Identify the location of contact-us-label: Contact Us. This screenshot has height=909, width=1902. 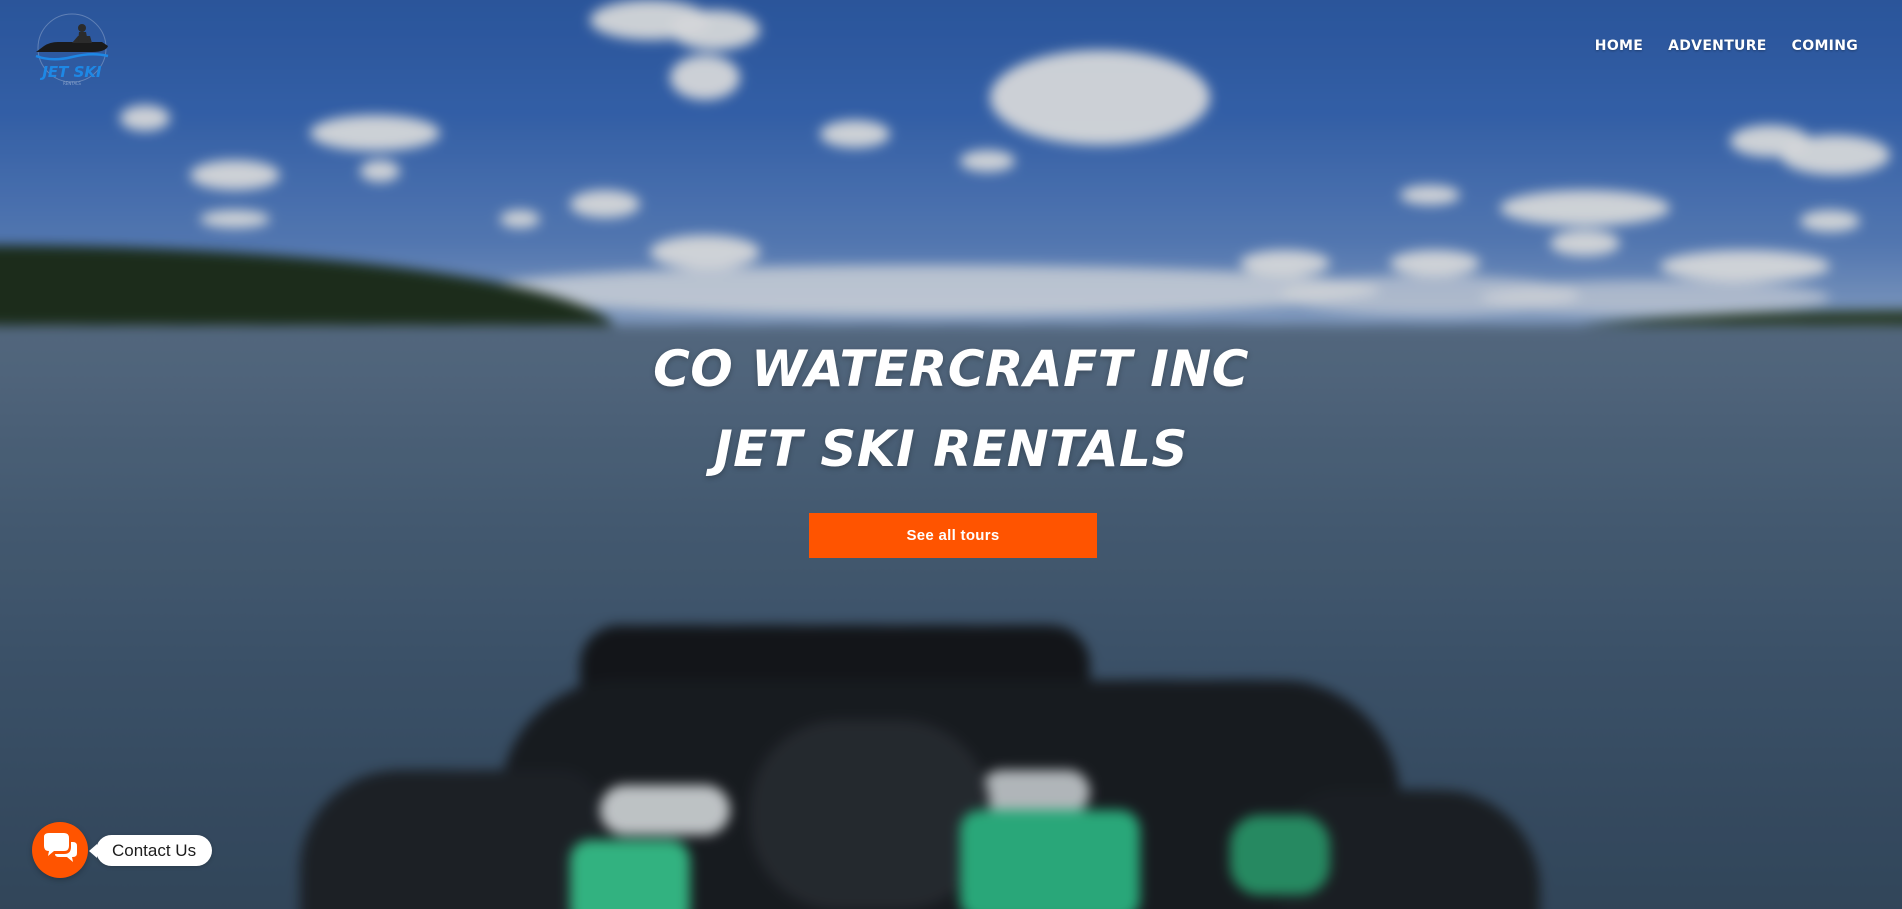
(150, 850).